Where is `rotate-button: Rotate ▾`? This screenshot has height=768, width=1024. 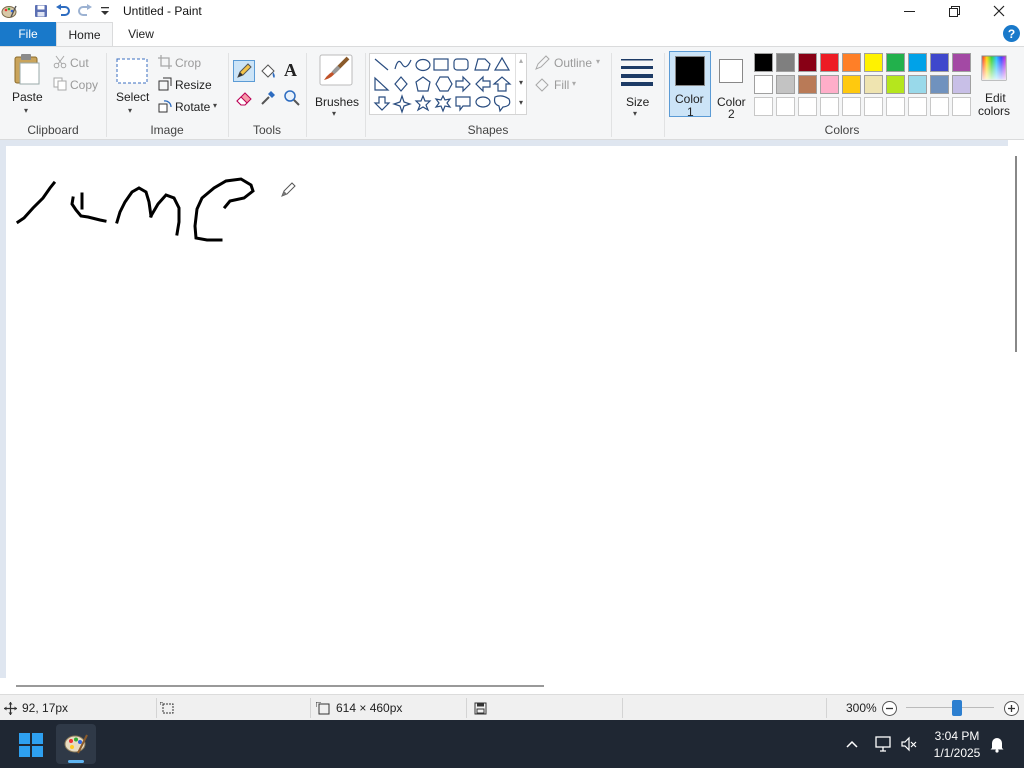
rotate-button: Rotate ▾ is located at coordinates (189, 107).